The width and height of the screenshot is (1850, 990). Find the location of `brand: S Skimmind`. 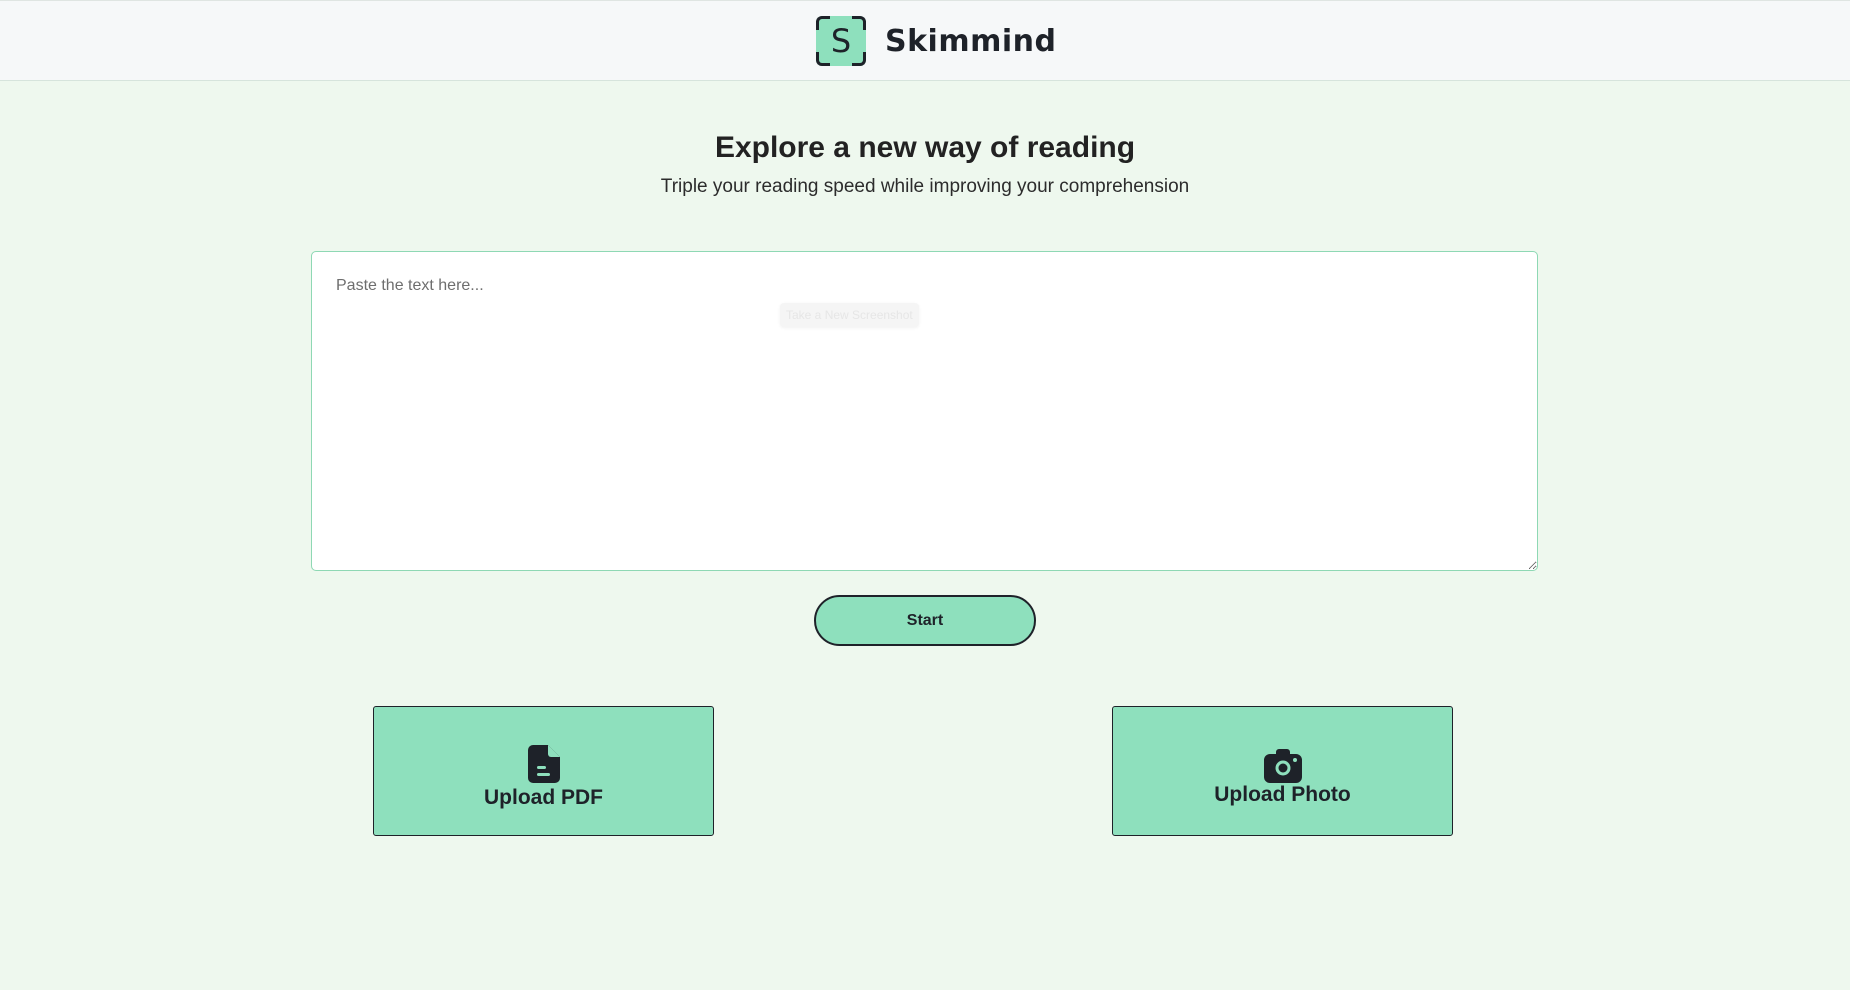

brand: S Skimmind is located at coordinates (936, 41).